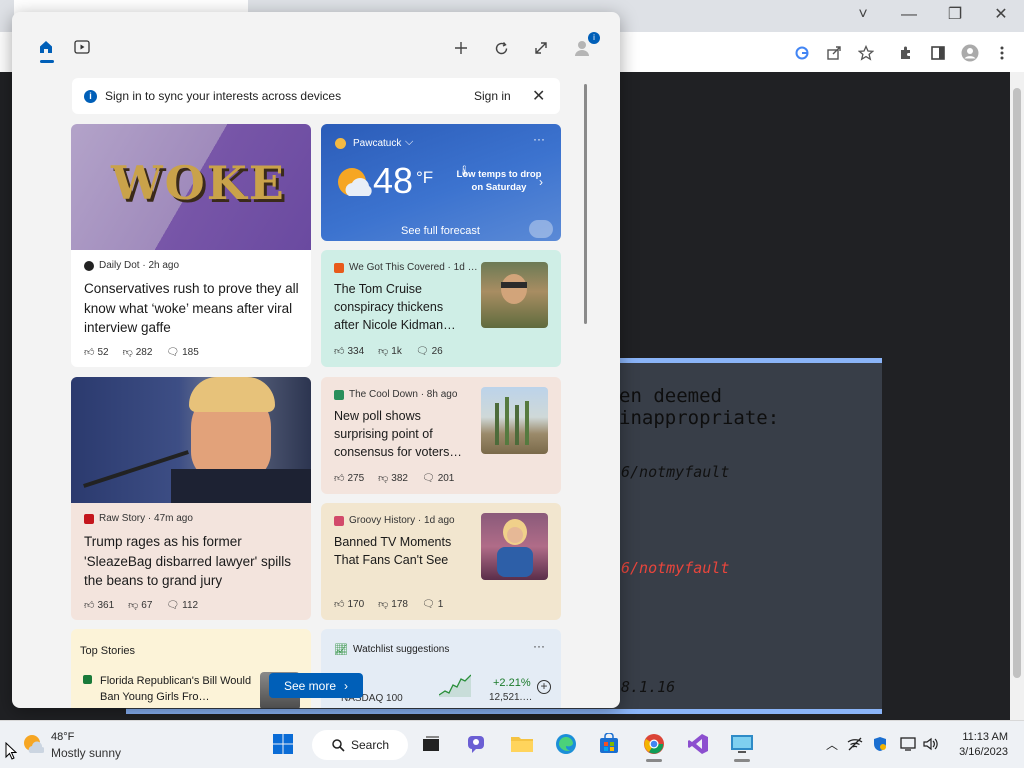 Image resolution: width=1024 pixels, height=768 pixels. What do you see at coordinates (316, 685) in the screenshot?
I see `see-more-button: See more ›` at bounding box center [316, 685].